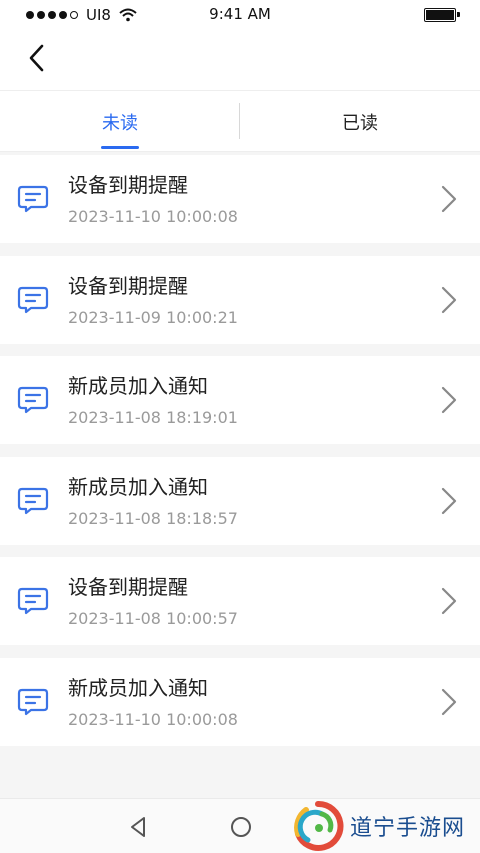 The image size is (480, 853). Describe the element at coordinates (153, 417) in the screenshot. I see `message-time: 2023-11-08 18:19:01` at that location.